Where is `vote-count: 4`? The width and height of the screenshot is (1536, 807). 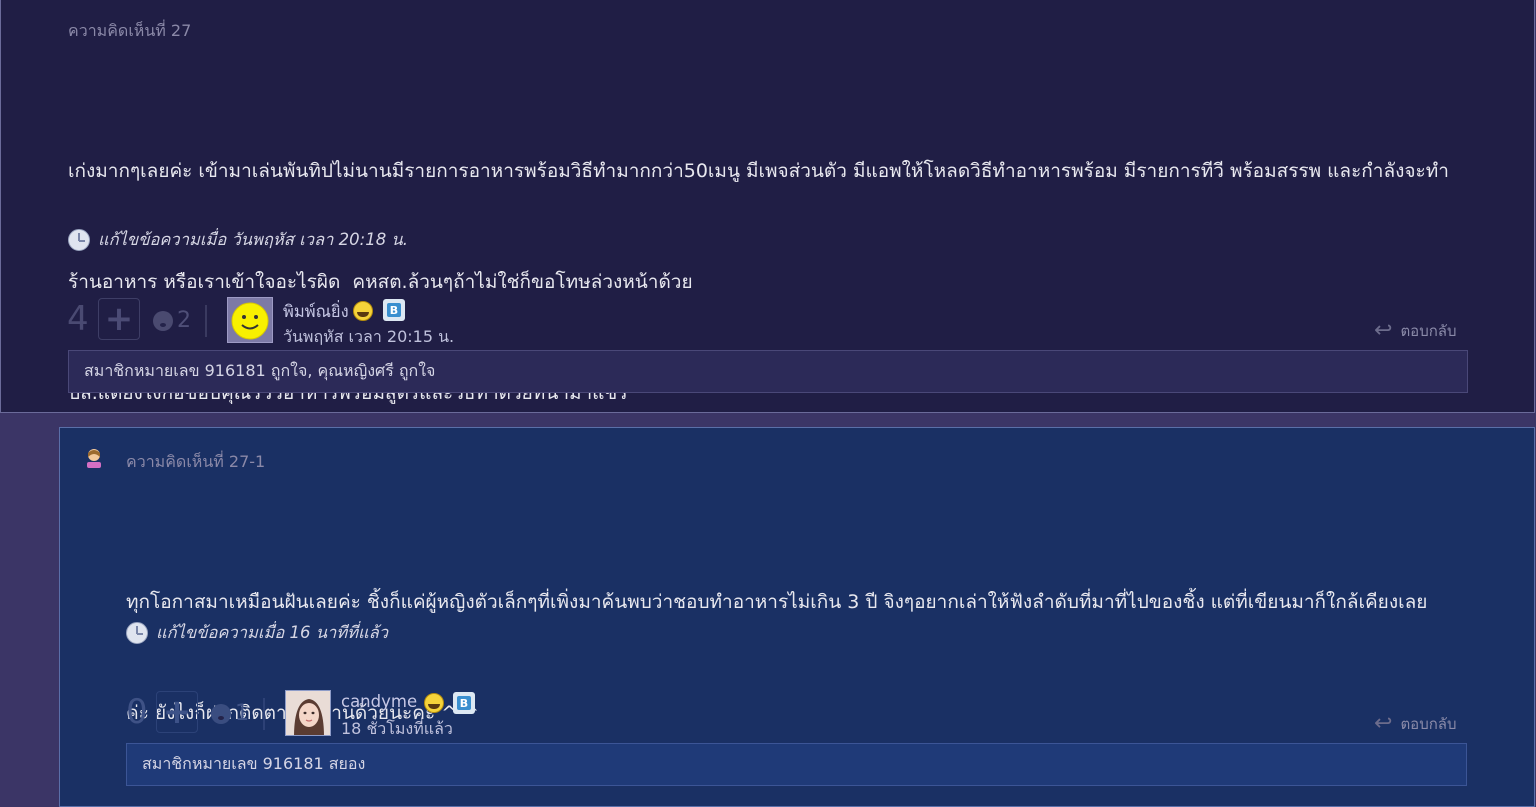
vote-count: 4 is located at coordinates (78, 319).